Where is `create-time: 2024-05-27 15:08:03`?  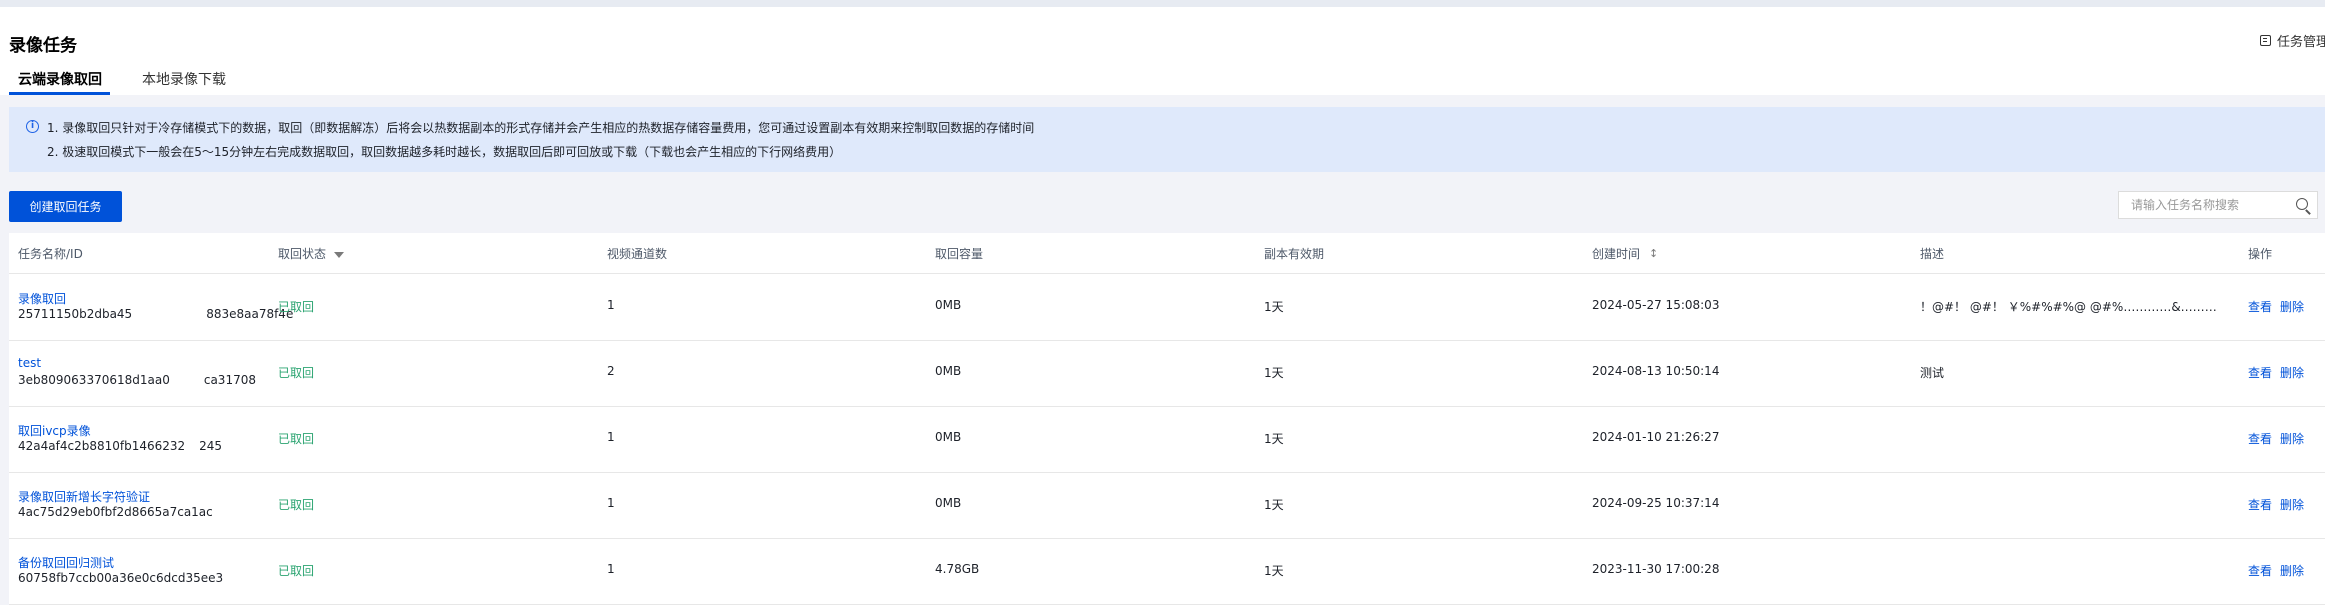
create-time: 2024-05-27 15:08:03 is located at coordinates (1656, 305).